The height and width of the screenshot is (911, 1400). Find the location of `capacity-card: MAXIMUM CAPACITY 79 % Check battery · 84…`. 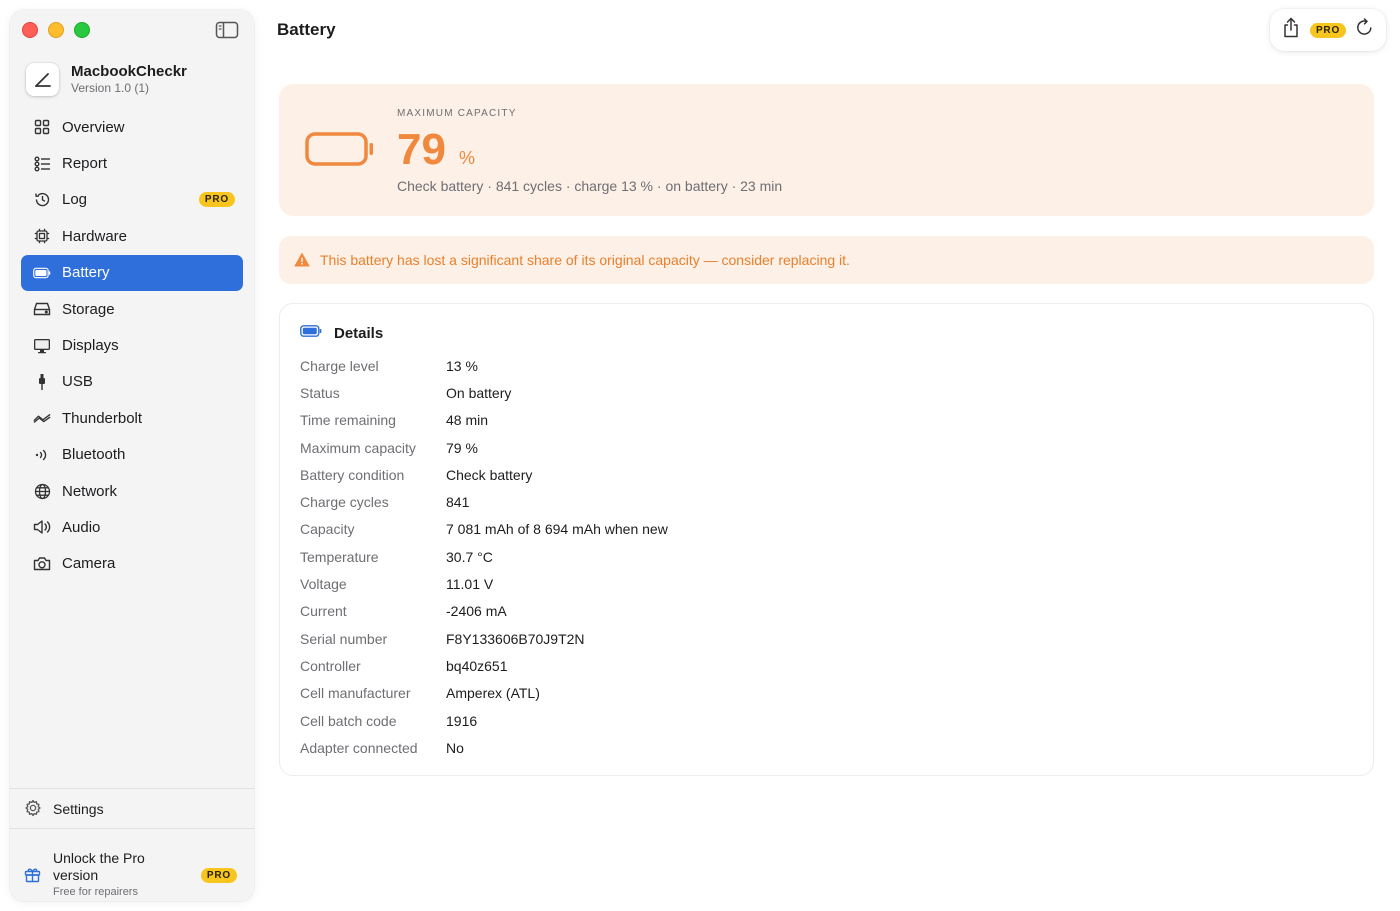

capacity-card: MAXIMUM CAPACITY 79 % Check battery · 84… is located at coordinates (826, 150).